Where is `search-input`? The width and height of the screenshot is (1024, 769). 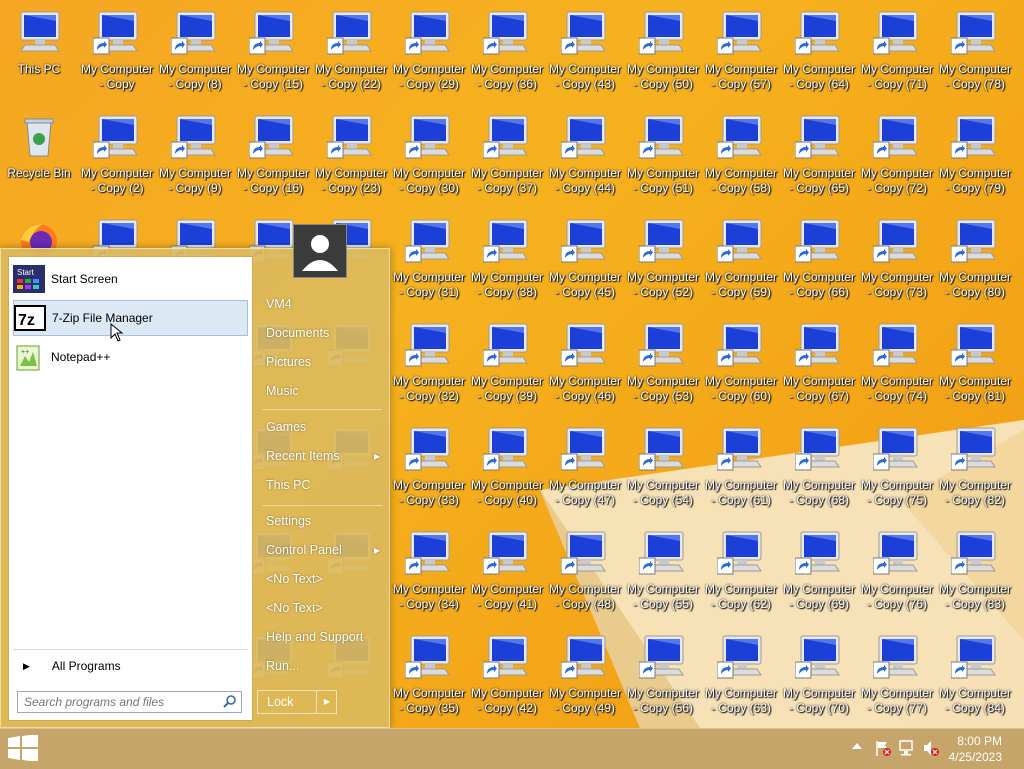
search-input is located at coordinates (121, 702).